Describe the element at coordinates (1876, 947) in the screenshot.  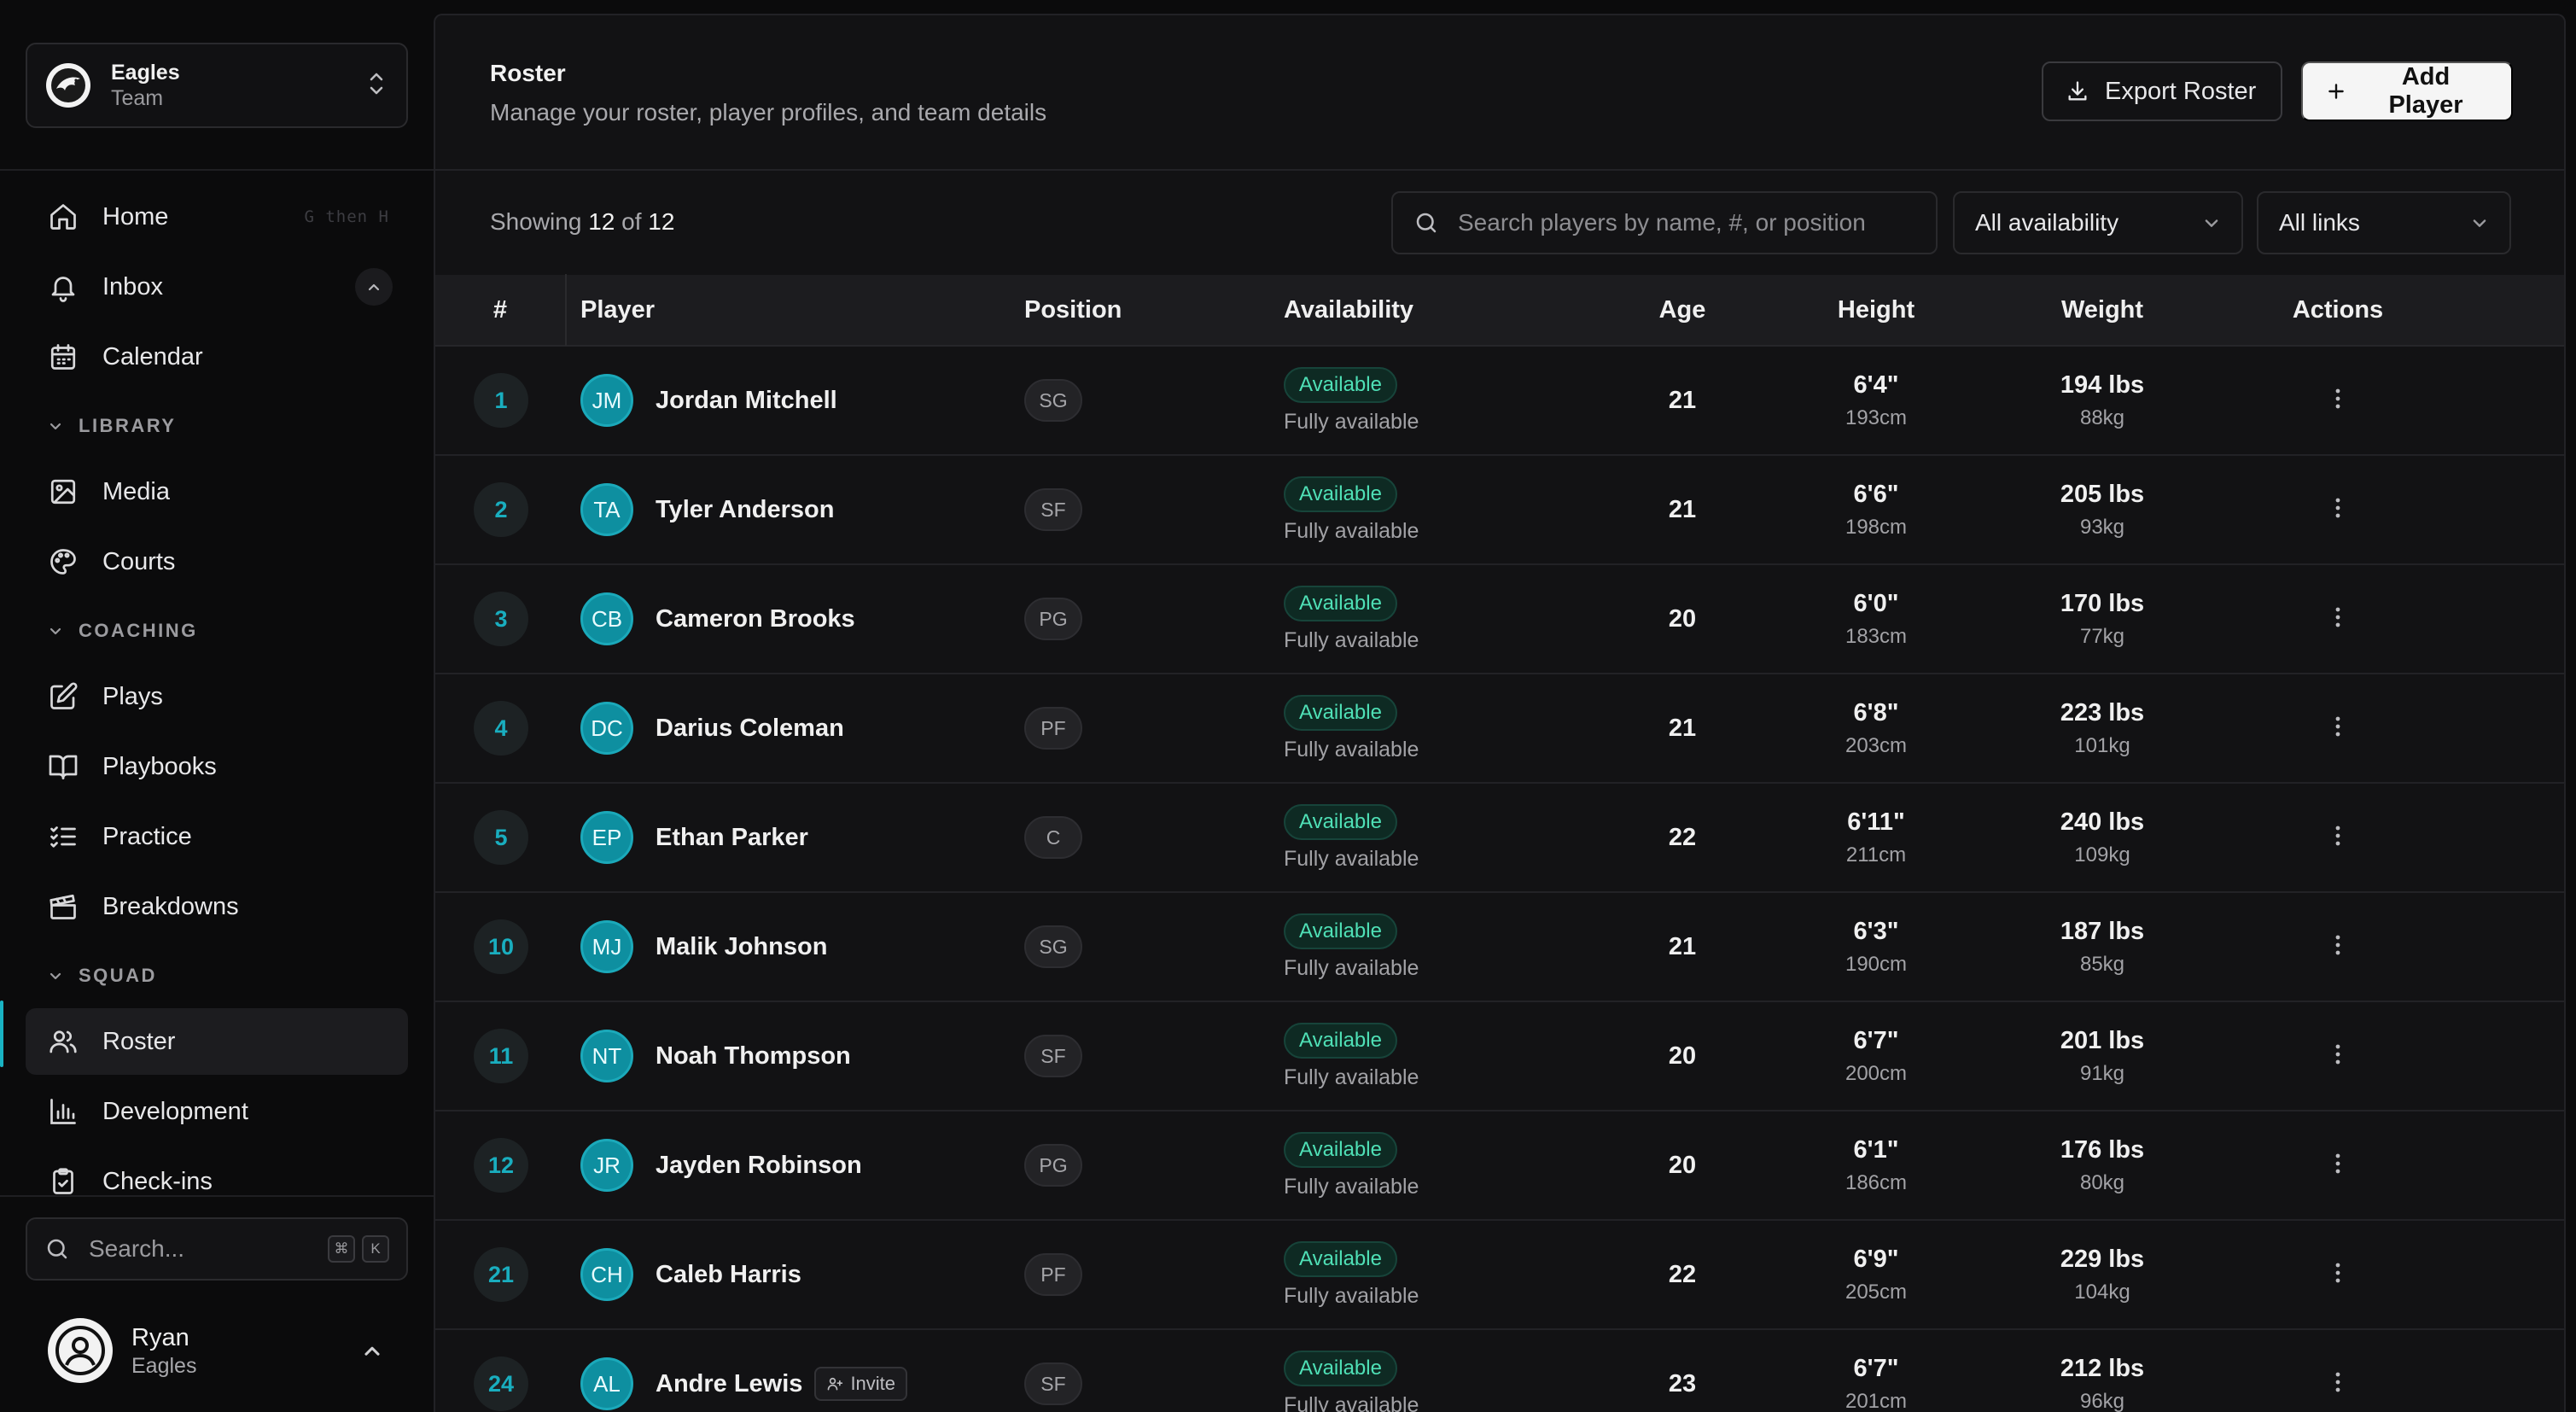
I see `height-cell: 6'3" 190cm` at that location.